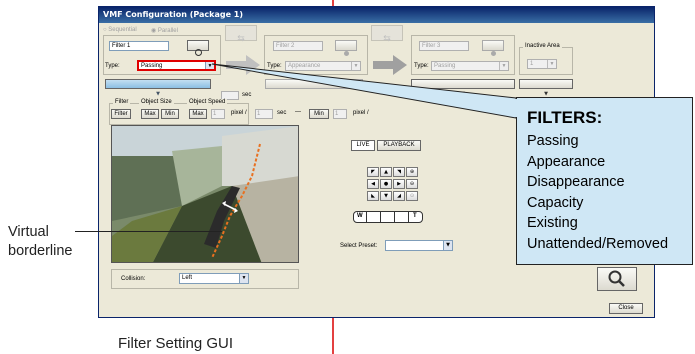 This screenshot has width=695, height=354. I want to click on marker-line-bottom, so click(333, 335).